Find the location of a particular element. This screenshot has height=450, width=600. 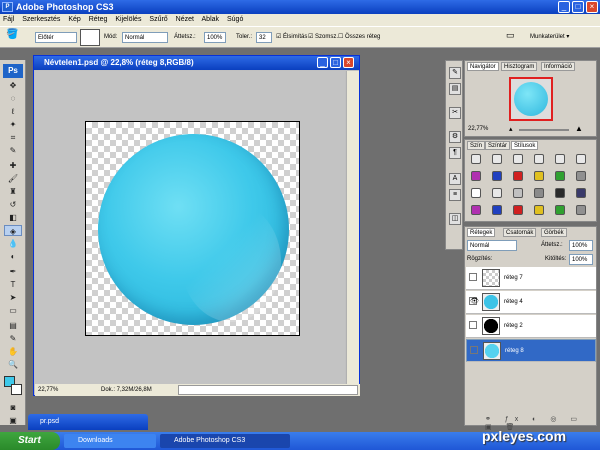

layer-row: 👁 réteg 4 is located at coordinates (531, 302).